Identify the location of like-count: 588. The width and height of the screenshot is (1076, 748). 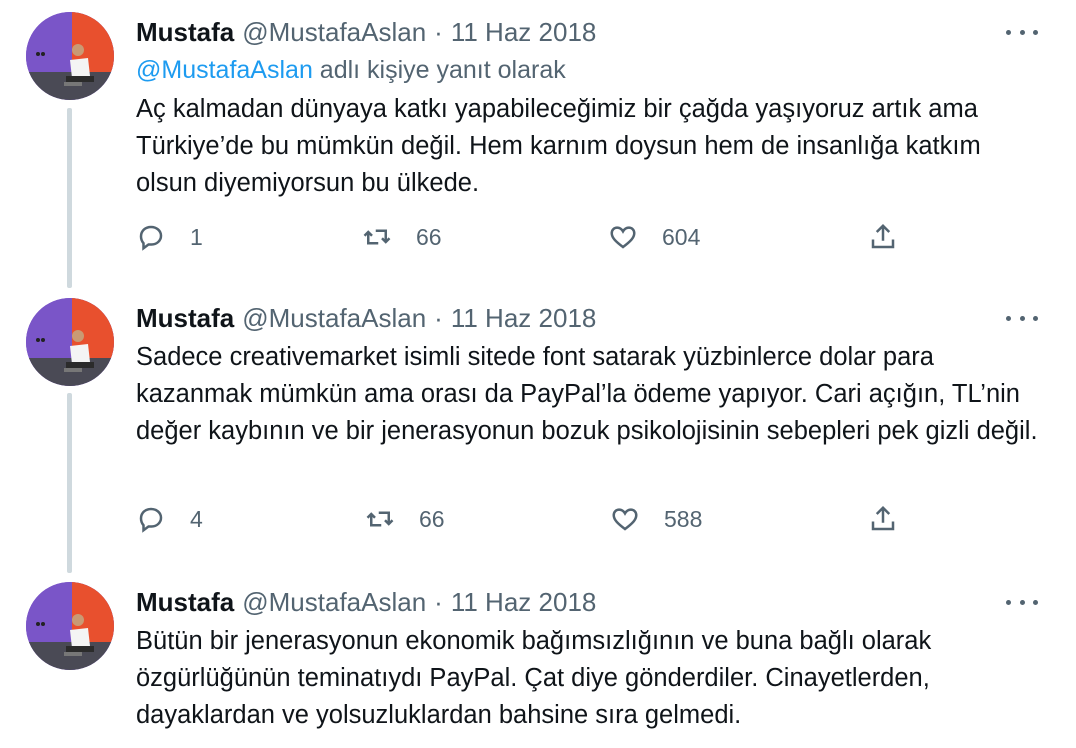
(683, 518).